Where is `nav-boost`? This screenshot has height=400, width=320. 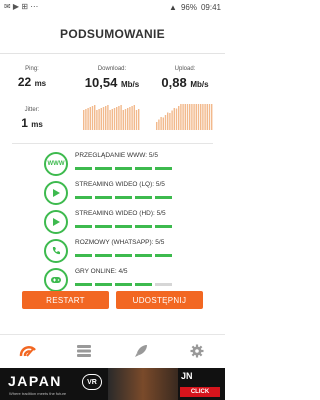
nav-boost is located at coordinates (141, 351).